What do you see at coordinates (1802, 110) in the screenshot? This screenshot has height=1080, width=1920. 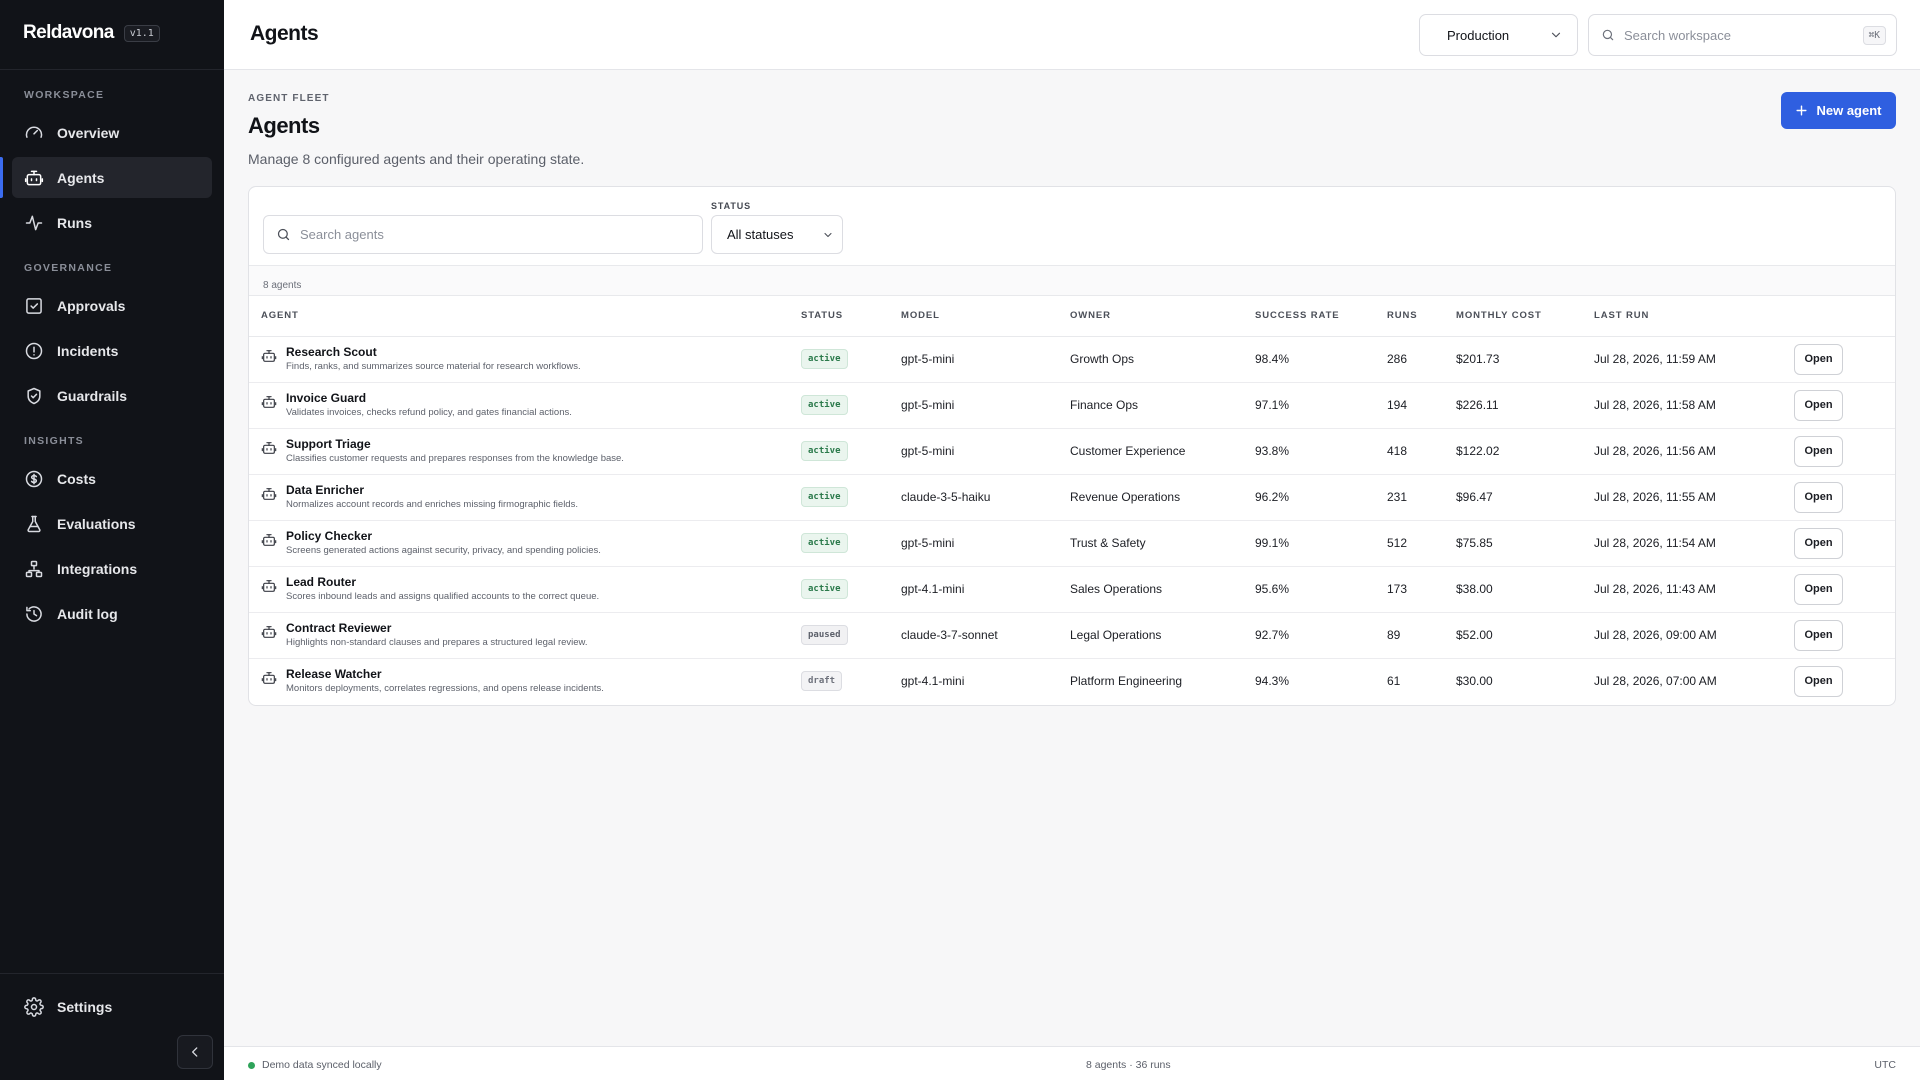 I see `plus-icon` at bounding box center [1802, 110].